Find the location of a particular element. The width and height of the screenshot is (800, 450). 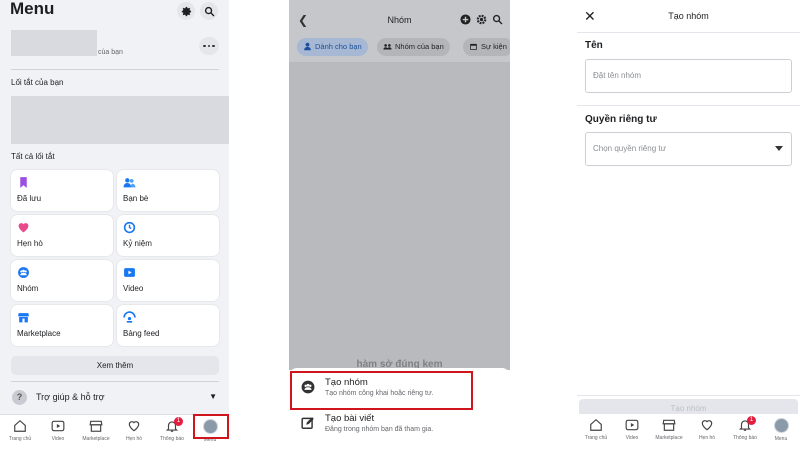

tile-label: Hẹn hò is located at coordinates (30, 243).